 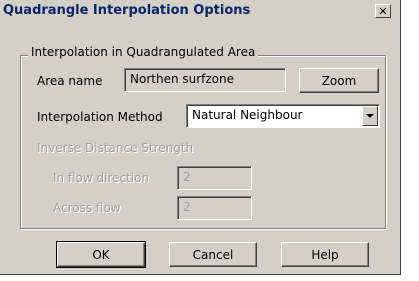 I want to click on help-button: Help, so click(x=325, y=254).